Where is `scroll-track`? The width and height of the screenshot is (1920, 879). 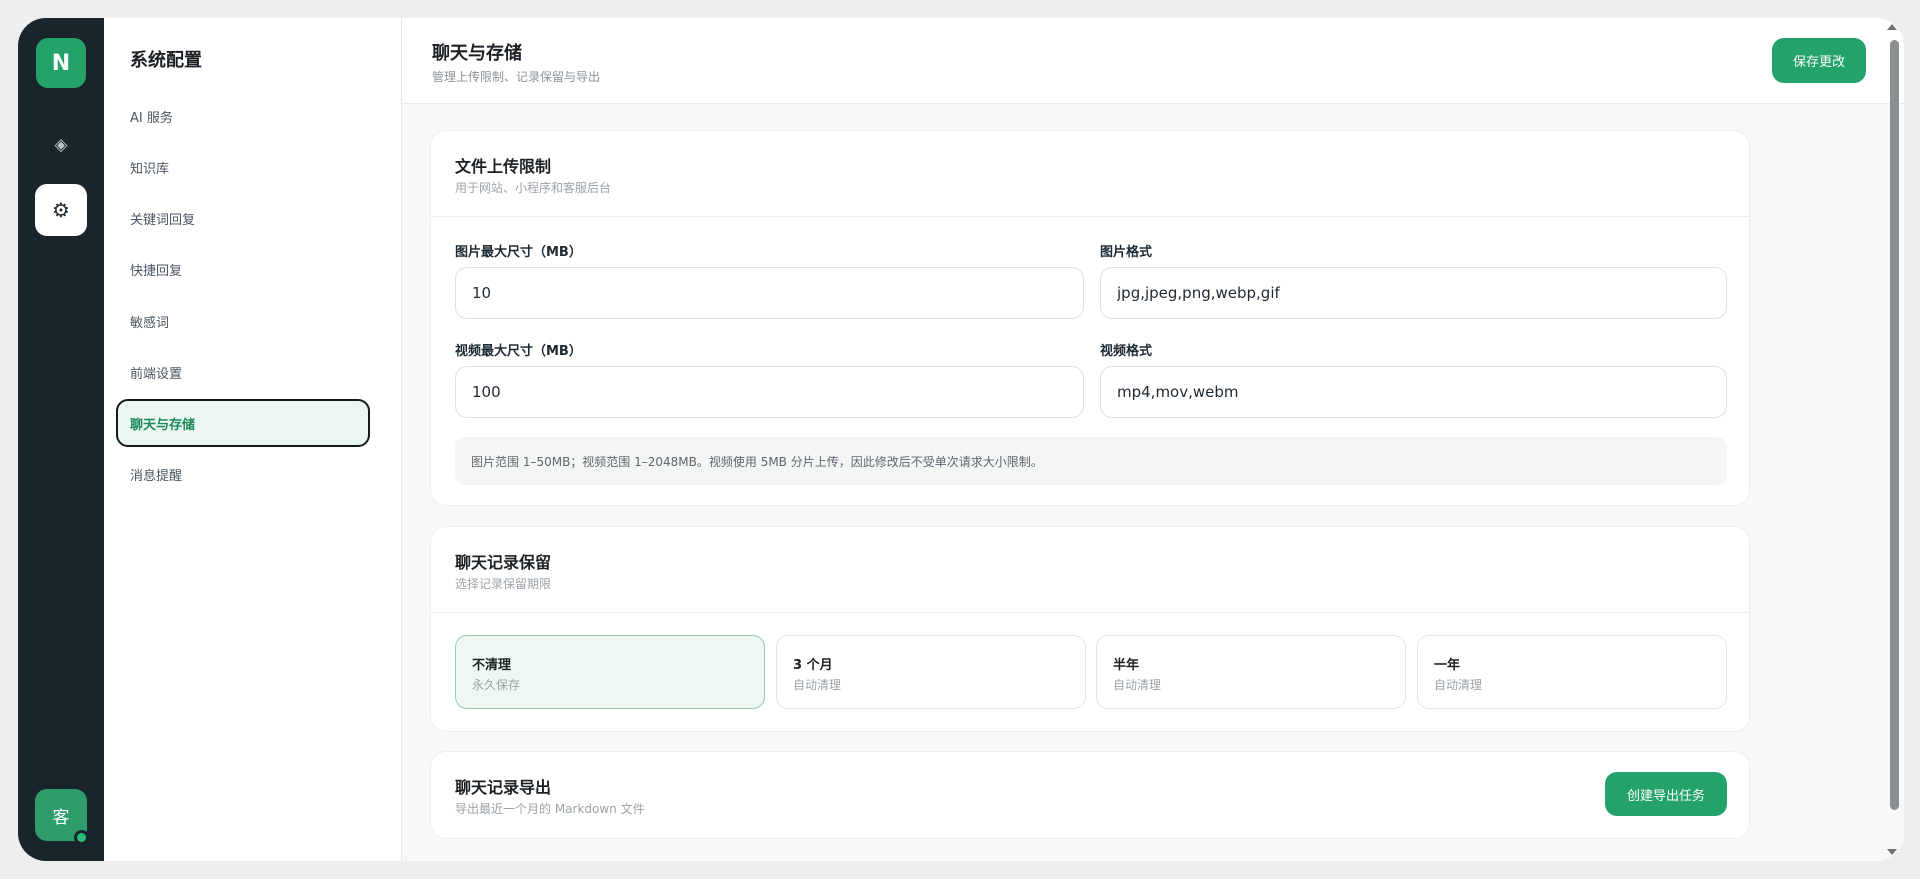 scroll-track is located at coordinates (1894, 436).